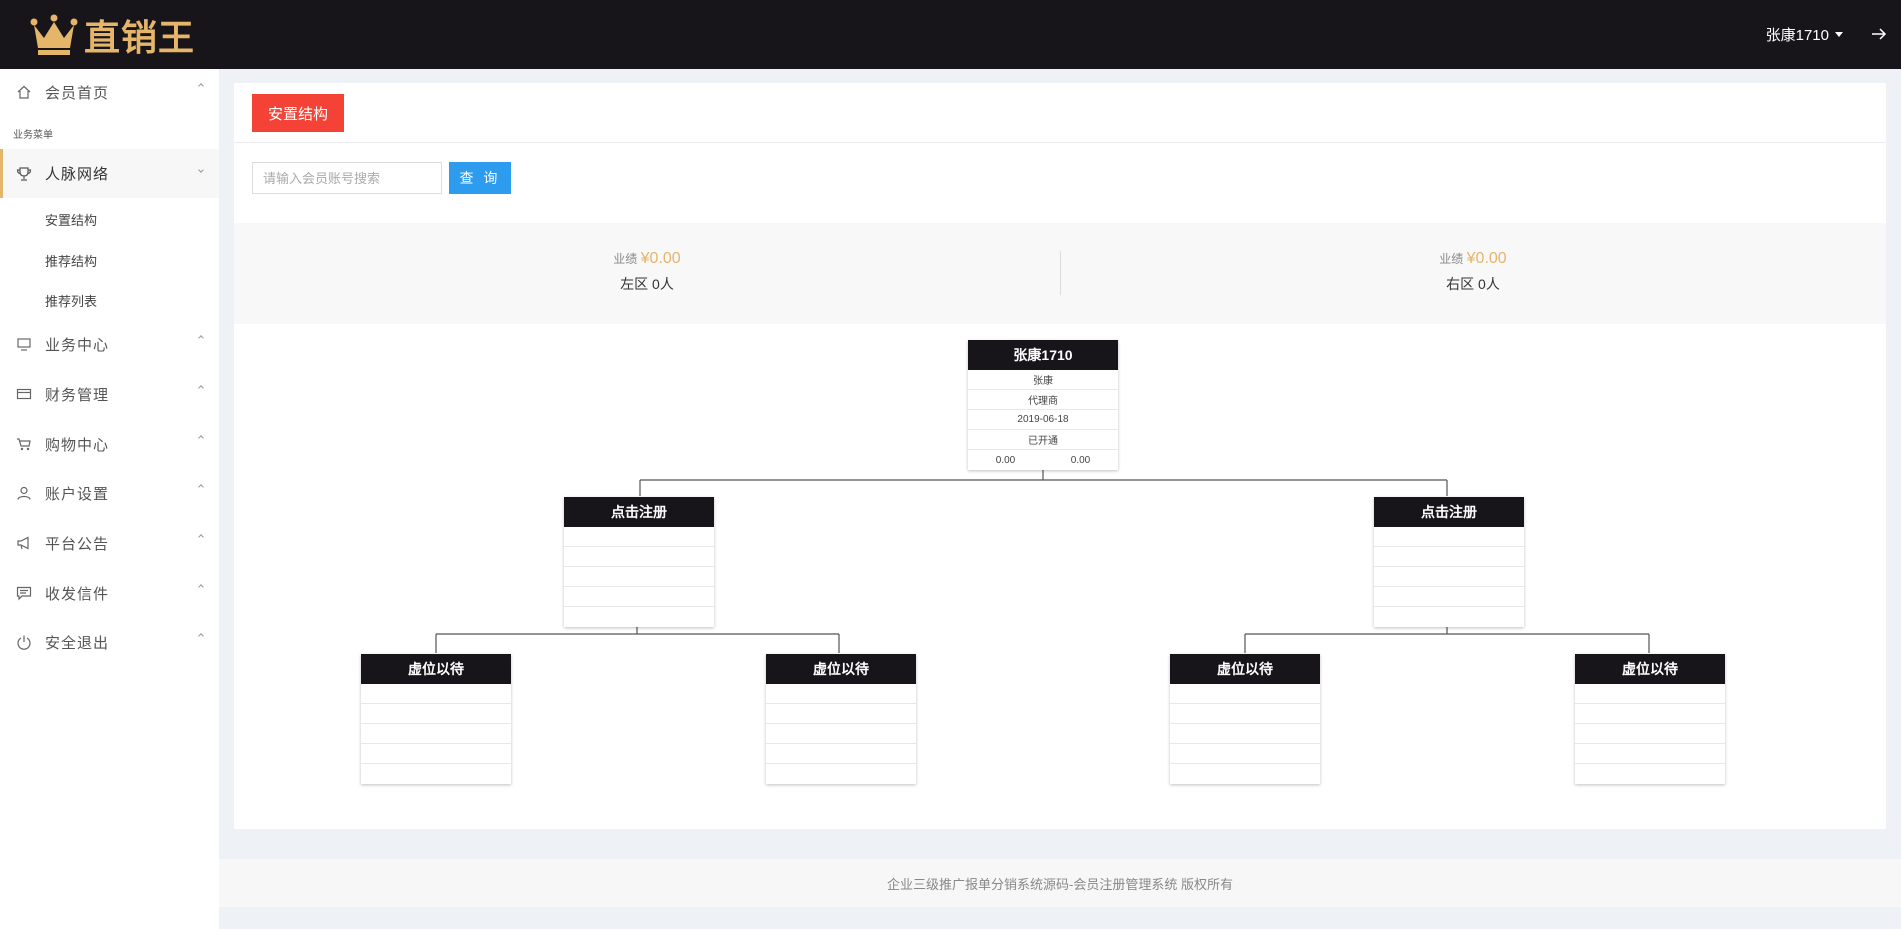 This screenshot has width=1901, height=929. What do you see at coordinates (24, 92) in the screenshot?
I see `home-icon` at bounding box center [24, 92].